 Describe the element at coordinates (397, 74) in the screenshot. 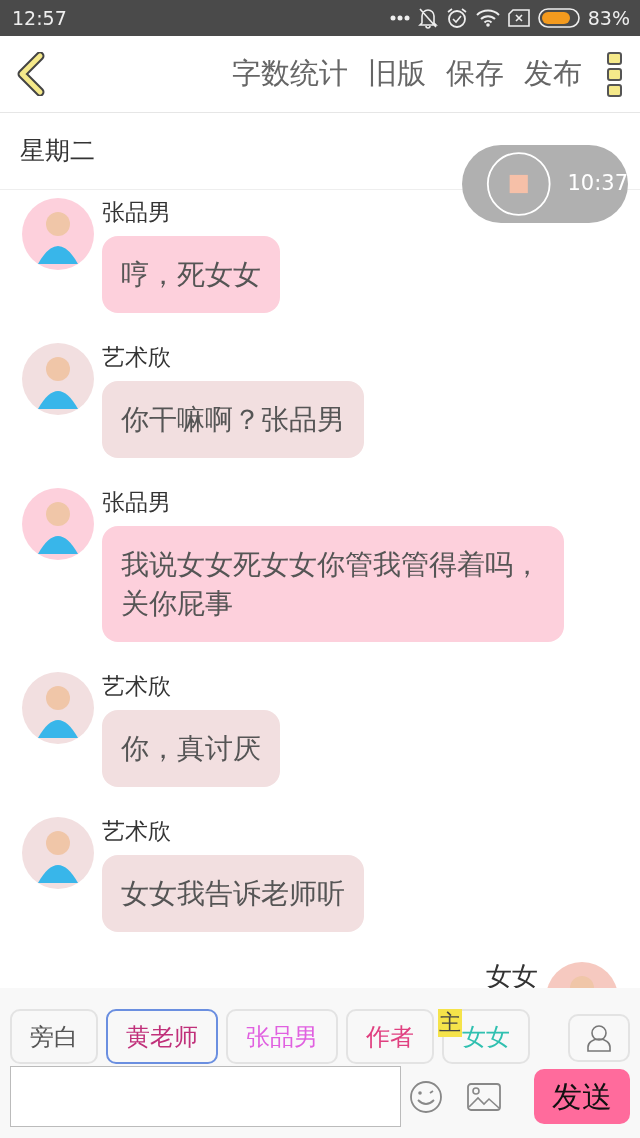

I see `header-action: 旧版` at that location.